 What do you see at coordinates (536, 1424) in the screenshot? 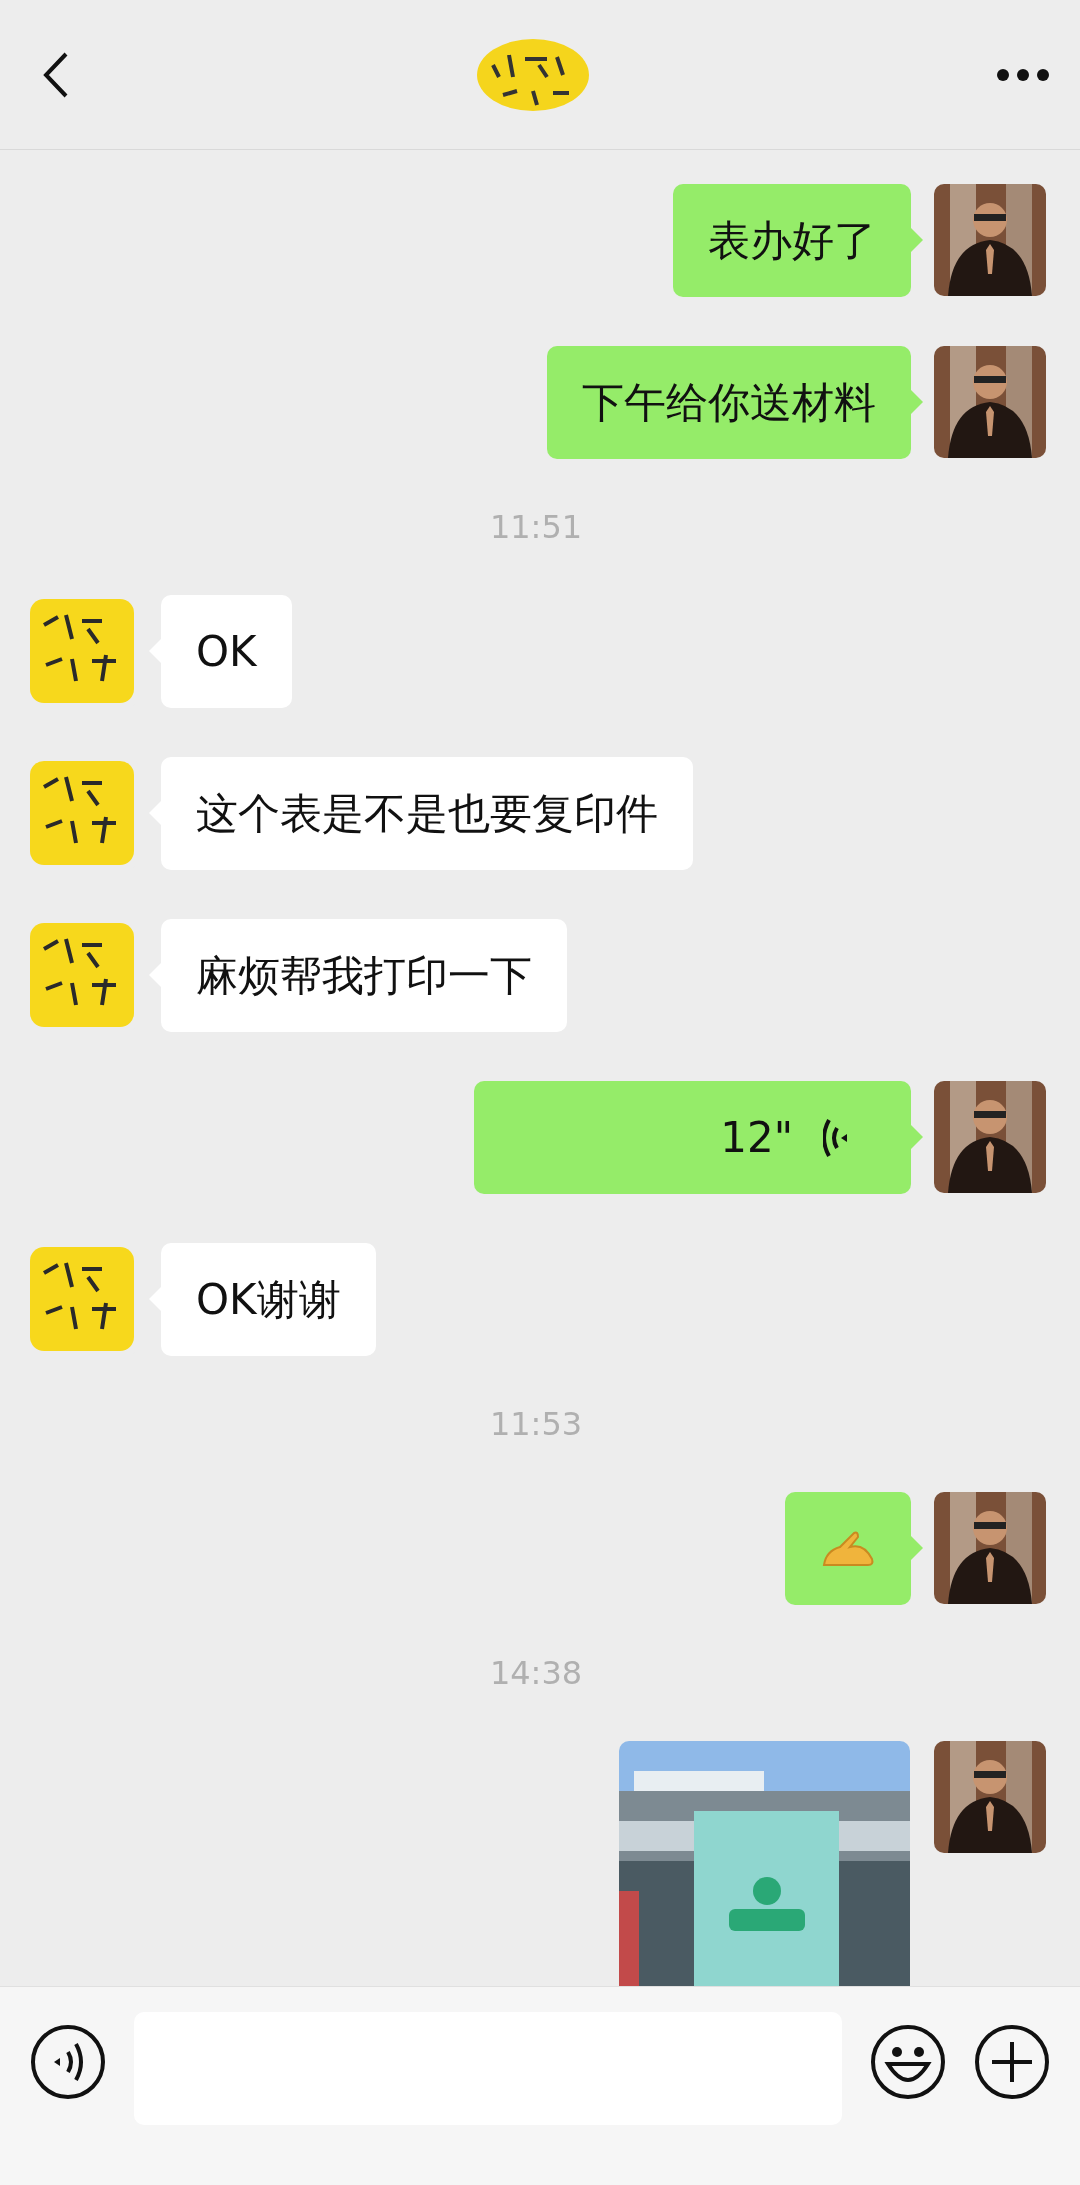
I see `timestamp: 11:53` at bounding box center [536, 1424].